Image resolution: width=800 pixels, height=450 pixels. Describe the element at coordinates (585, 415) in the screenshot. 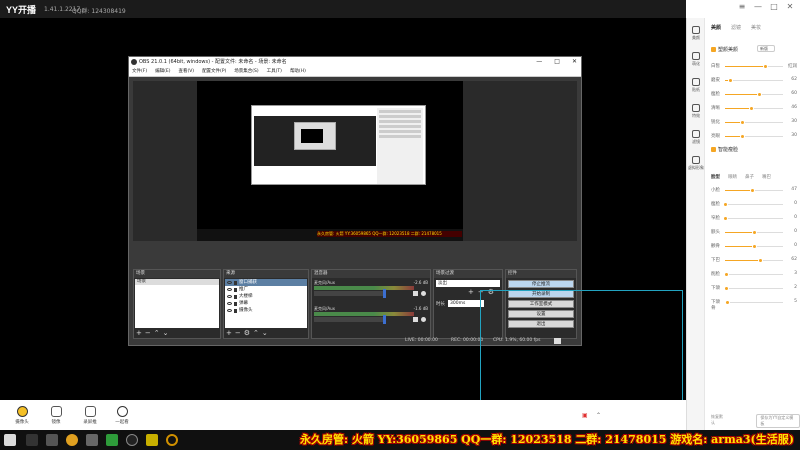

I see `camera-icon: ▣` at that location.